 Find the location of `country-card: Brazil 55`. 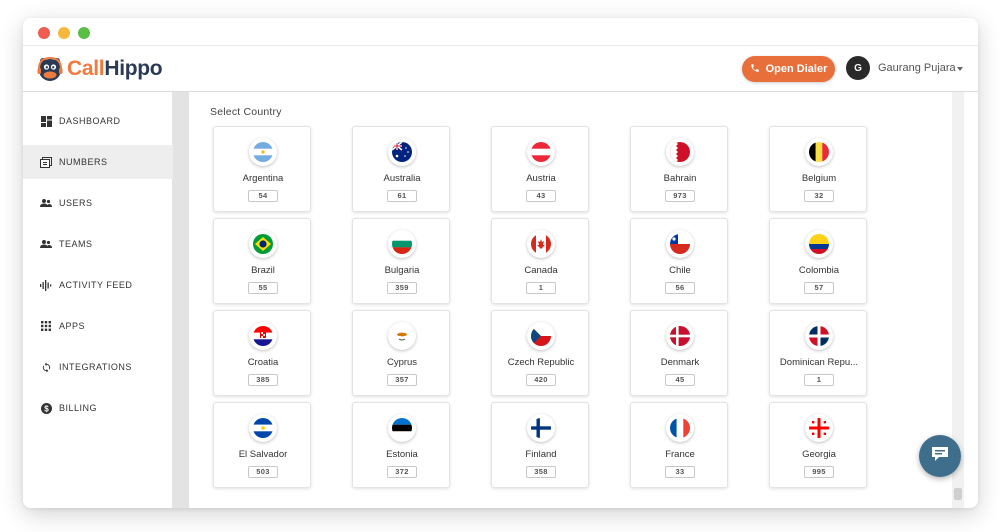

country-card: Brazil 55 is located at coordinates (262, 261).